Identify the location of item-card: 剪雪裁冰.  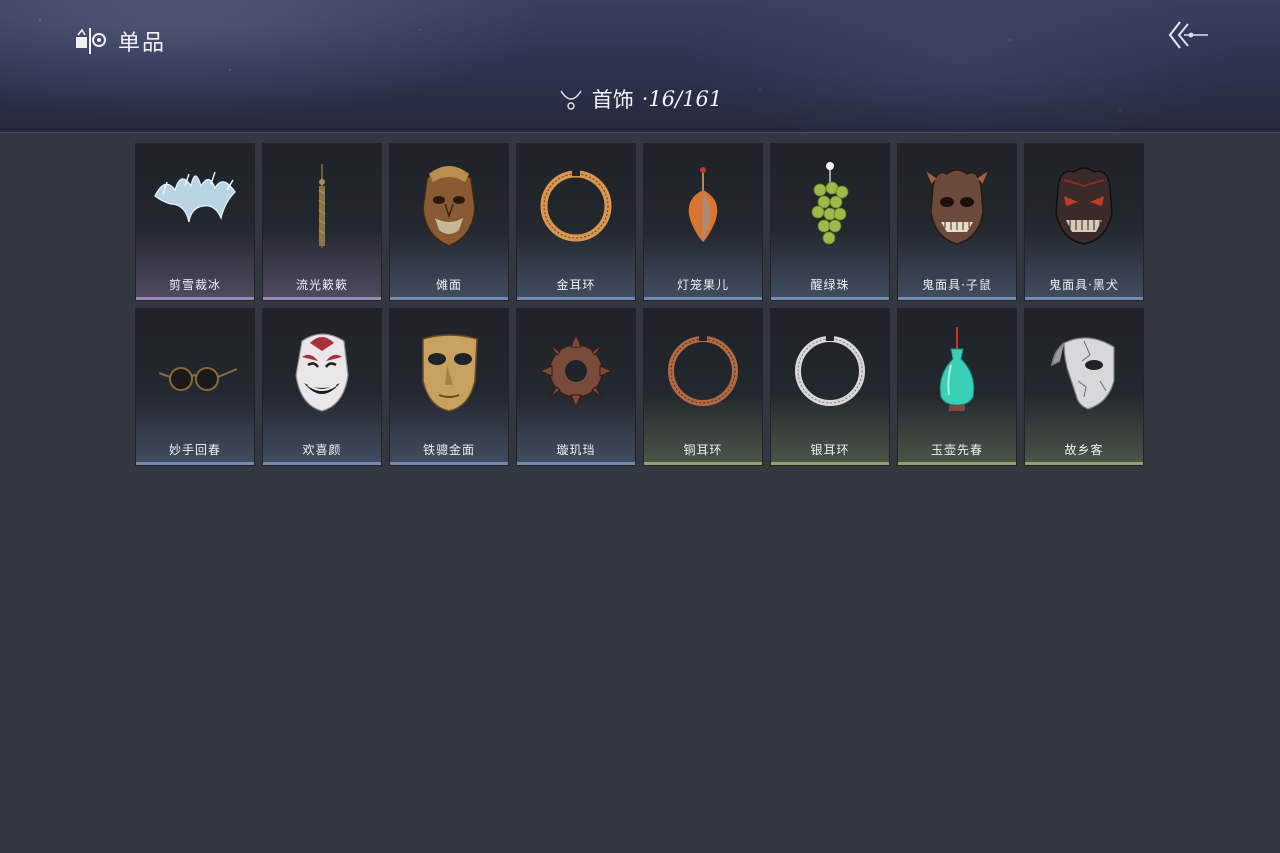
(195, 222).